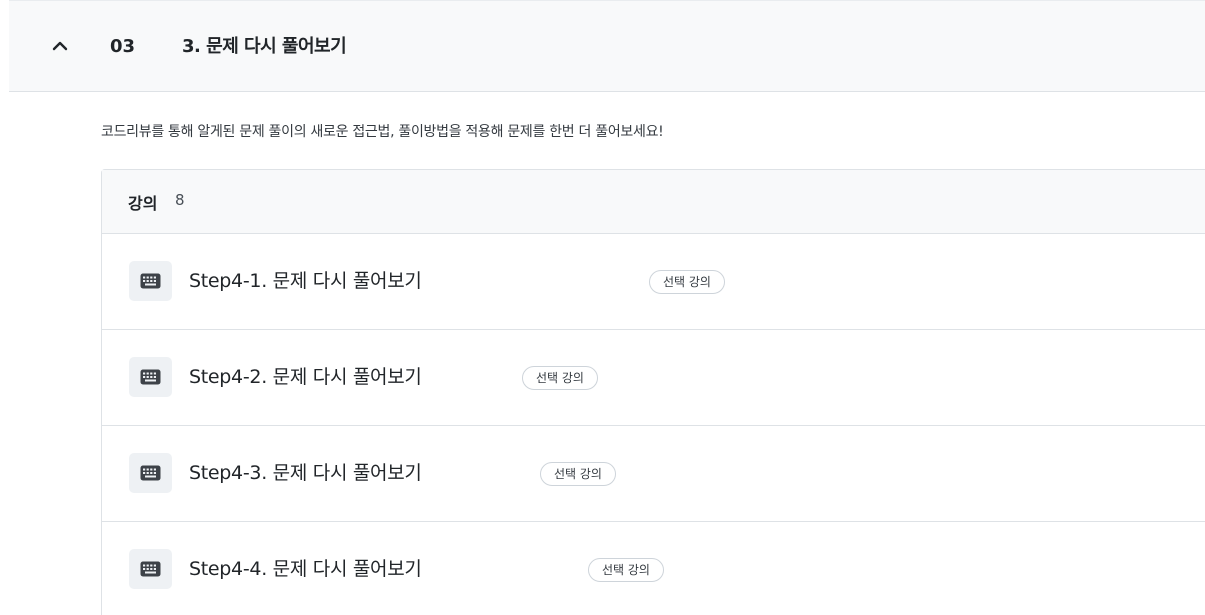 This screenshot has width=1205, height=615. What do you see at coordinates (607, 46) in the screenshot?
I see `section-header: 03 3. 문제 다시 풀어보기` at bounding box center [607, 46].